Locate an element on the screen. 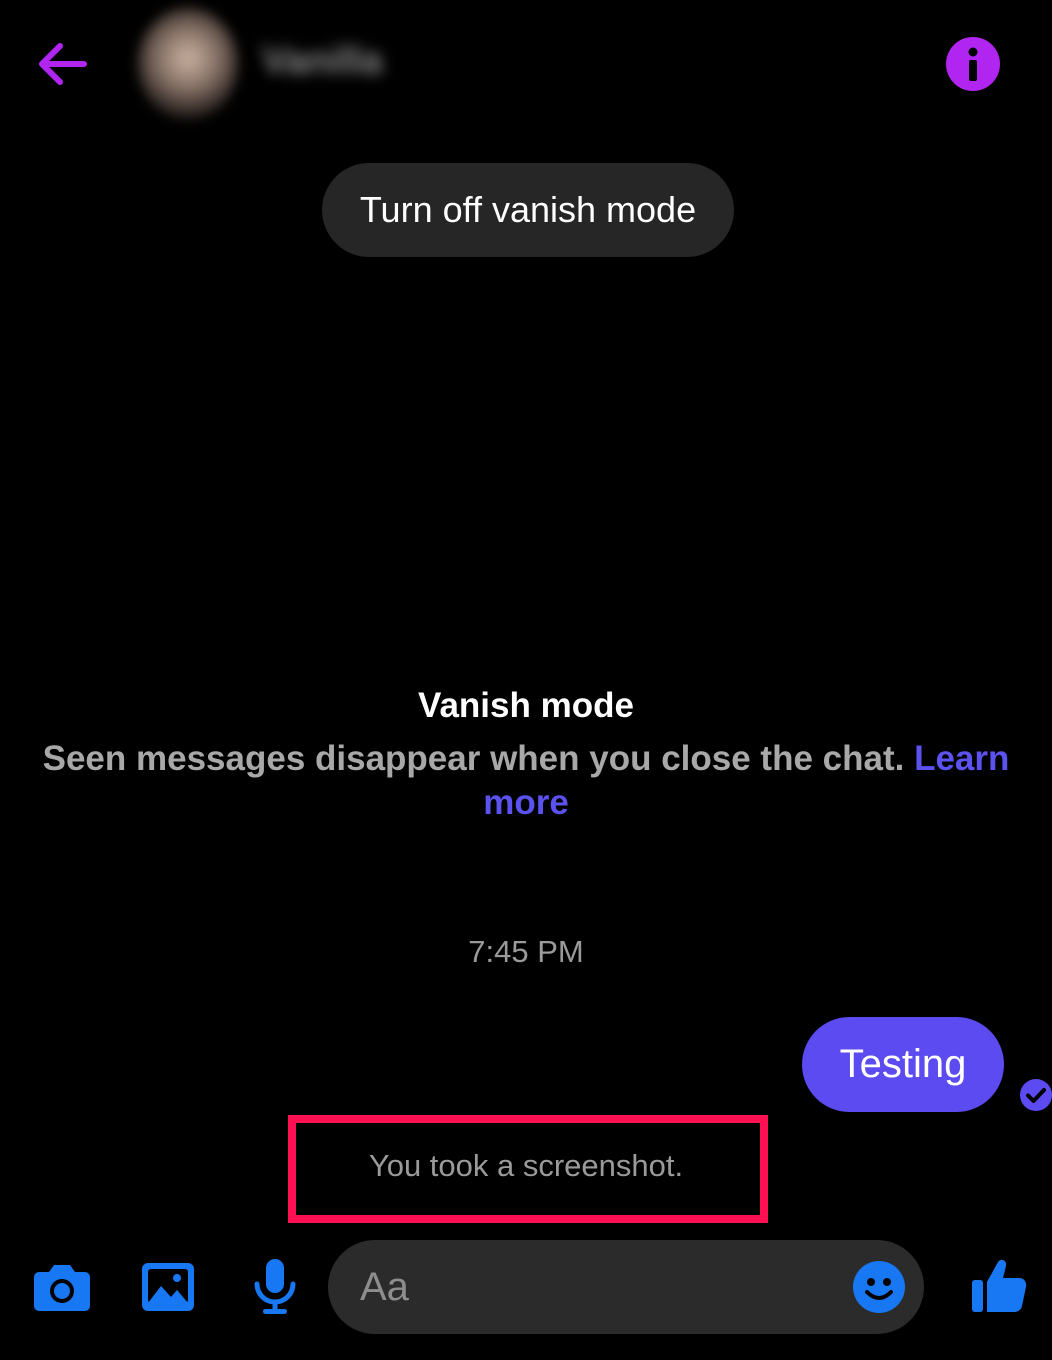  thumbs-up-icon is located at coordinates (999, 1285).